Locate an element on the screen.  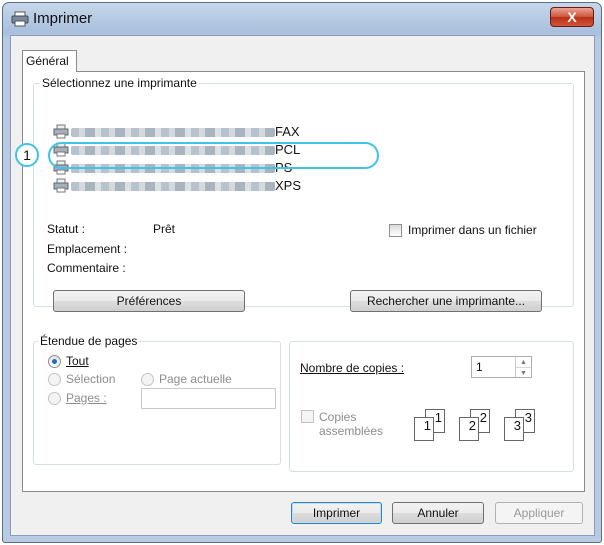
comment-label: Commentaire : is located at coordinates (86, 268).